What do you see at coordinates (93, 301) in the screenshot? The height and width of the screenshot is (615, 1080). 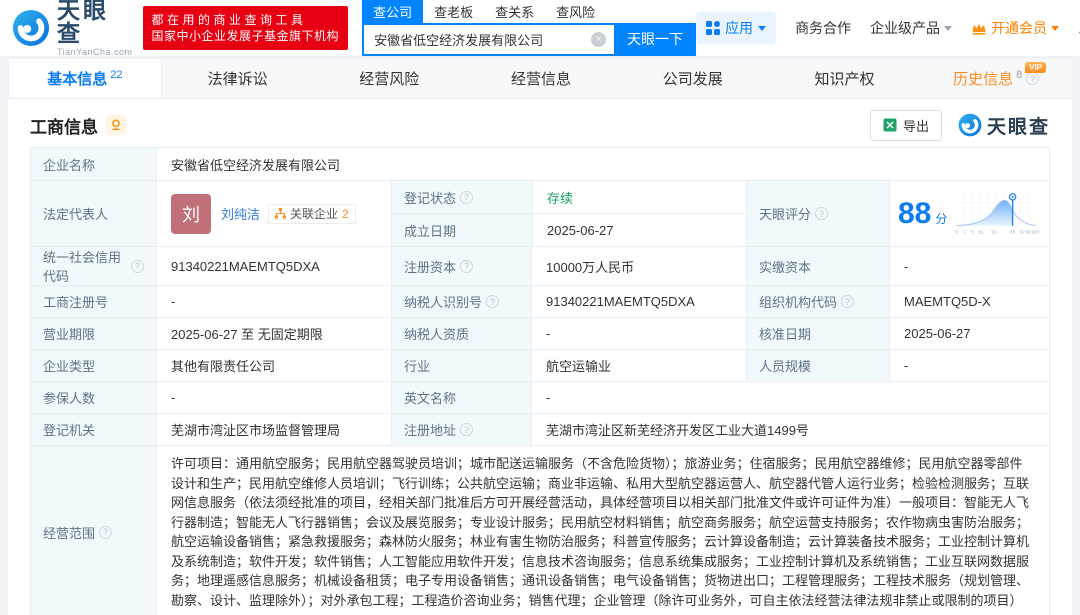 I see `field-label: 工商注册号` at bounding box center [93, 301].